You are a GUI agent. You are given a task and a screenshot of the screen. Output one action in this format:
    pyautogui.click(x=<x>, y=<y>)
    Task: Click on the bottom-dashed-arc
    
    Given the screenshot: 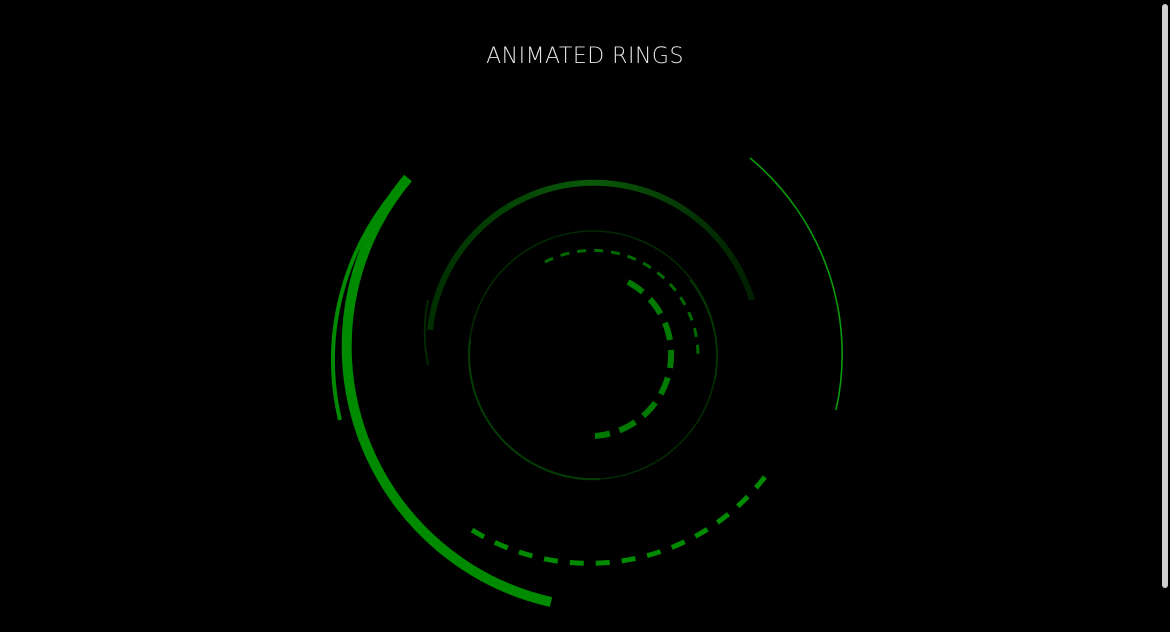 What is the action you would take?
    pyautogui.click(x=621, y=517)
    